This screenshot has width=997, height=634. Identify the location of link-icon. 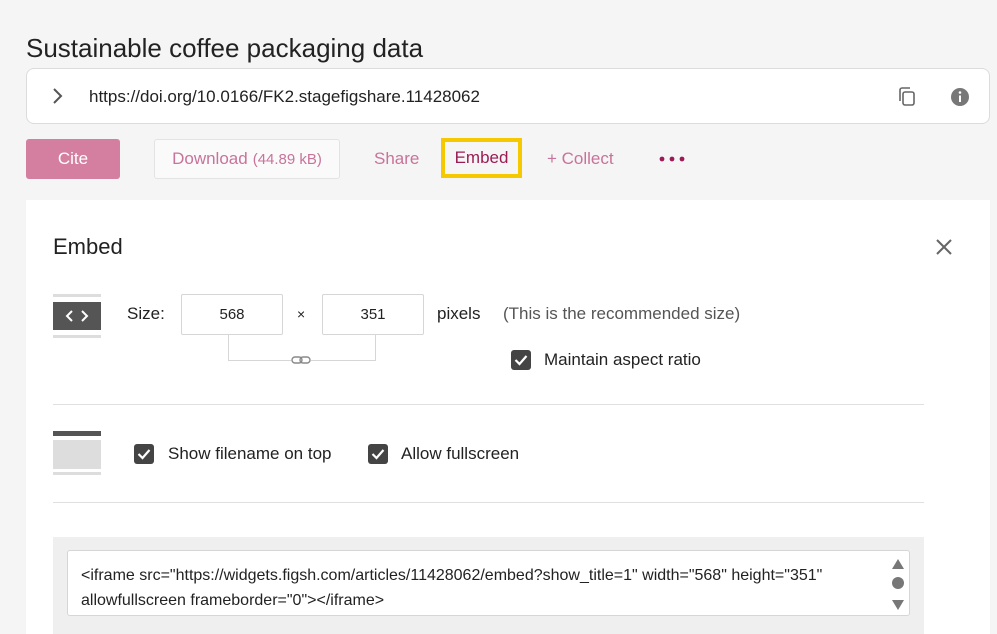
(301, 360).